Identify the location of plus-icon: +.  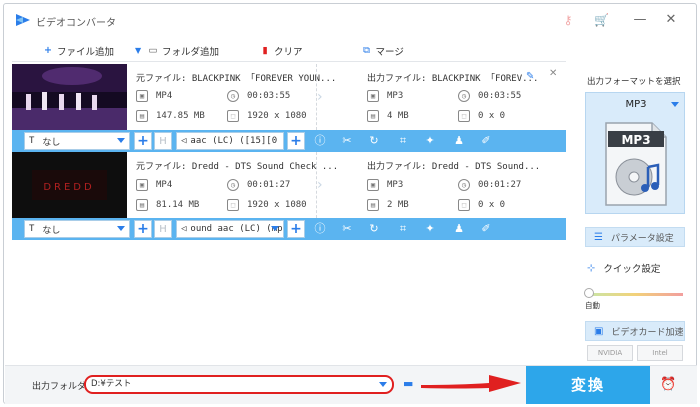
(48, 50).